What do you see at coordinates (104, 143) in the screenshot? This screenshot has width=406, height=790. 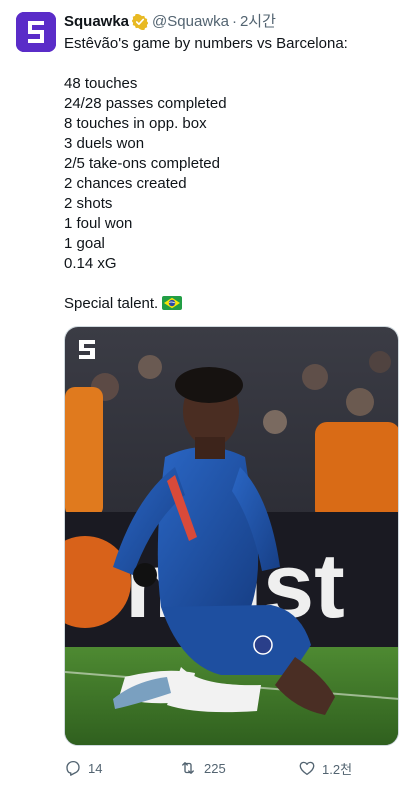 I see `tweet-line: 3 duels won` at bounding box center [104, 143].